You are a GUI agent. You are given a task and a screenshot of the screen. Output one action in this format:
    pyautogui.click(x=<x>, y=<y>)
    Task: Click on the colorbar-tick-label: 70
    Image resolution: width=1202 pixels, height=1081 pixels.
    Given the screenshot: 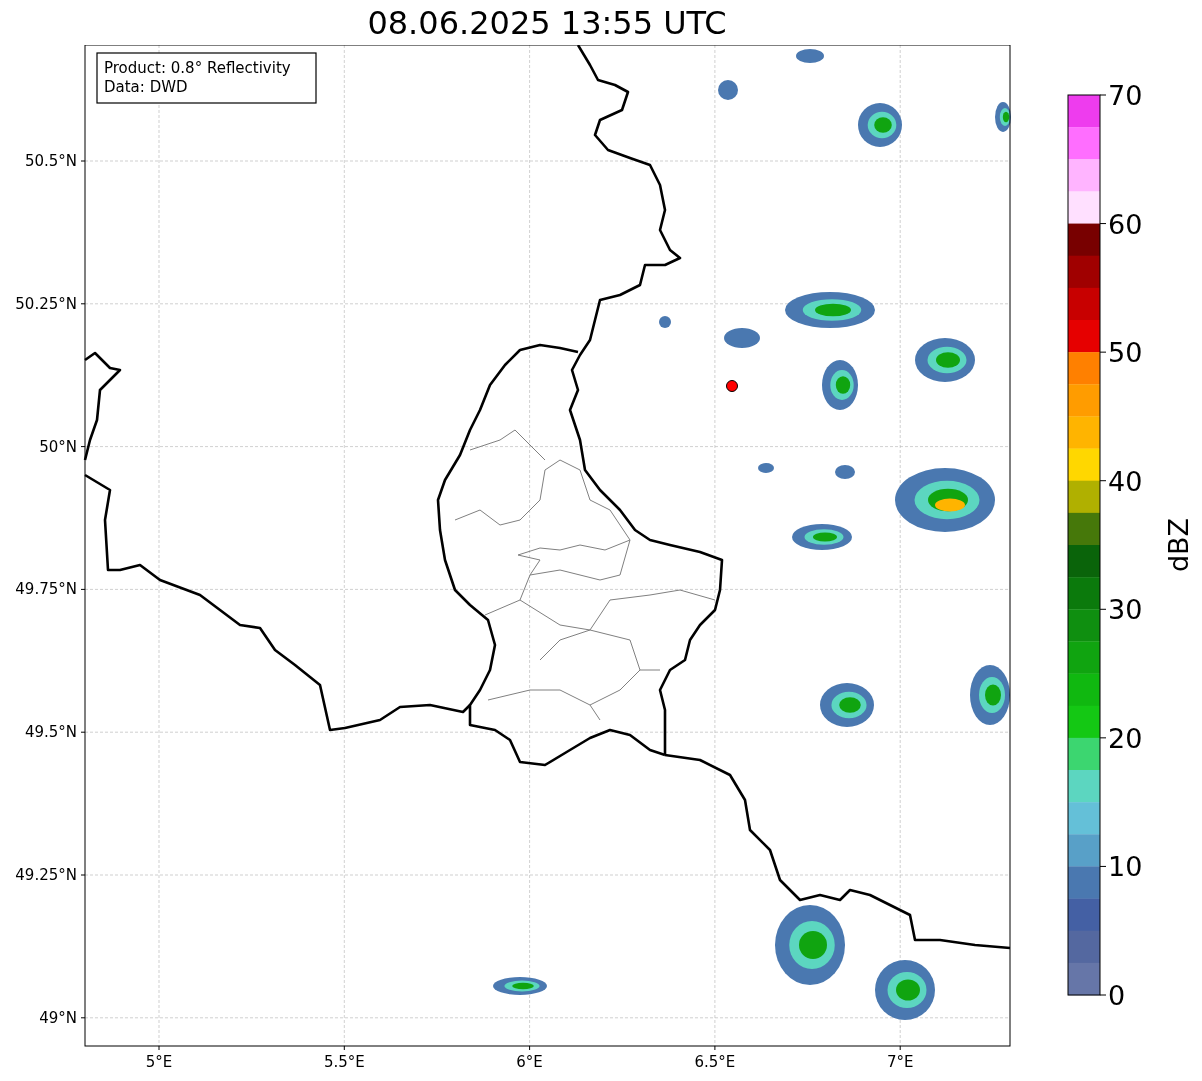 What is the action you would take?
    pyautogui.click(x=1125, y=95)
    